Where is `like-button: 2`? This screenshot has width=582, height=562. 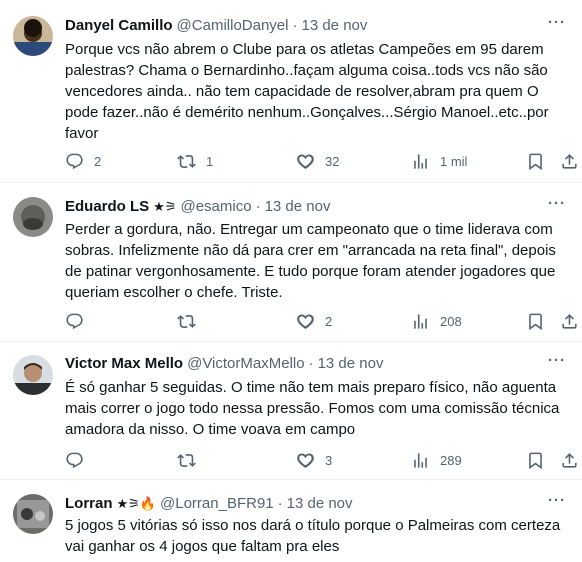 like-button: 2 is located at coordinates (314, 321).